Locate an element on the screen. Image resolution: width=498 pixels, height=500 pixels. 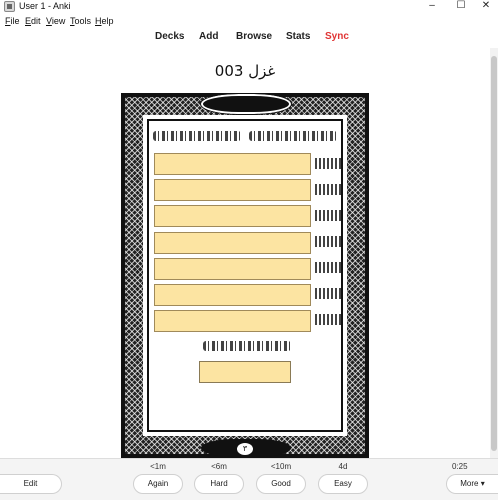
menu-view: View is located at coordinates (55, 21).